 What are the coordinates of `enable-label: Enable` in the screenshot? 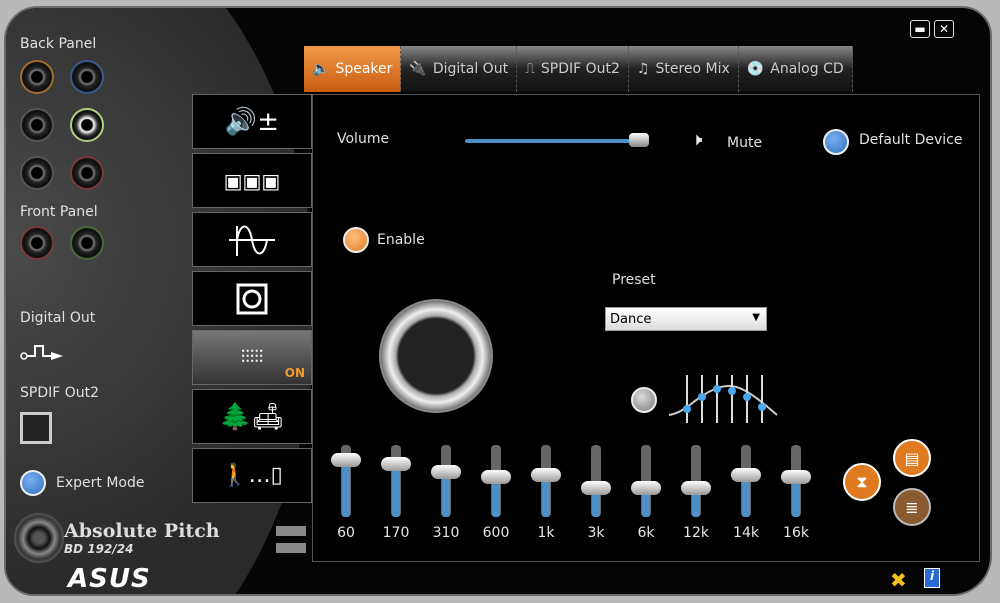 It's located at (401, 240).